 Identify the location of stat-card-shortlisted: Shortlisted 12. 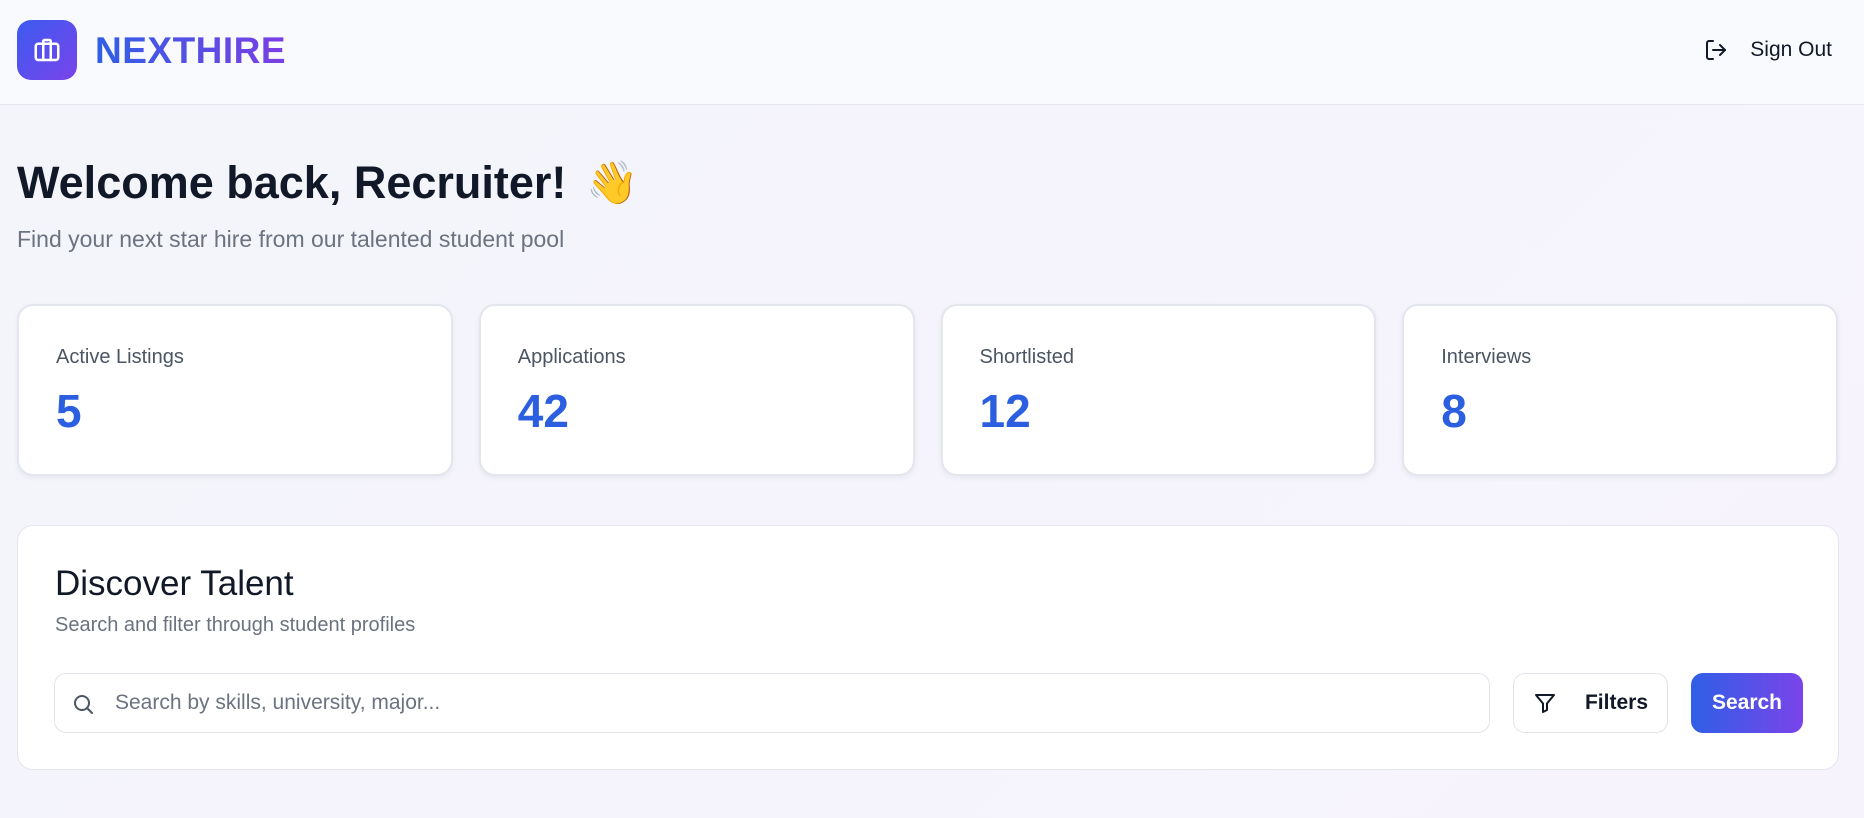
(1158, 390).